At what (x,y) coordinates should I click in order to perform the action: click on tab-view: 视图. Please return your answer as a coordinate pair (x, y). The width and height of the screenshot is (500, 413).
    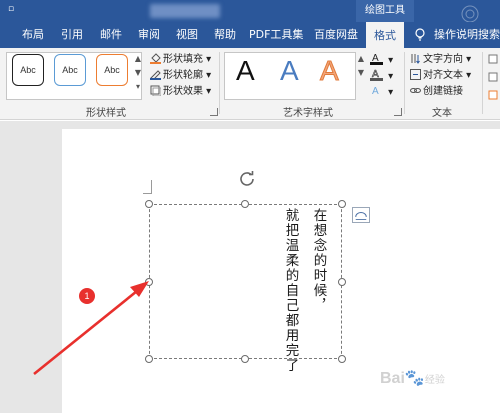
    Looking at the image, I should click on (187, 35).